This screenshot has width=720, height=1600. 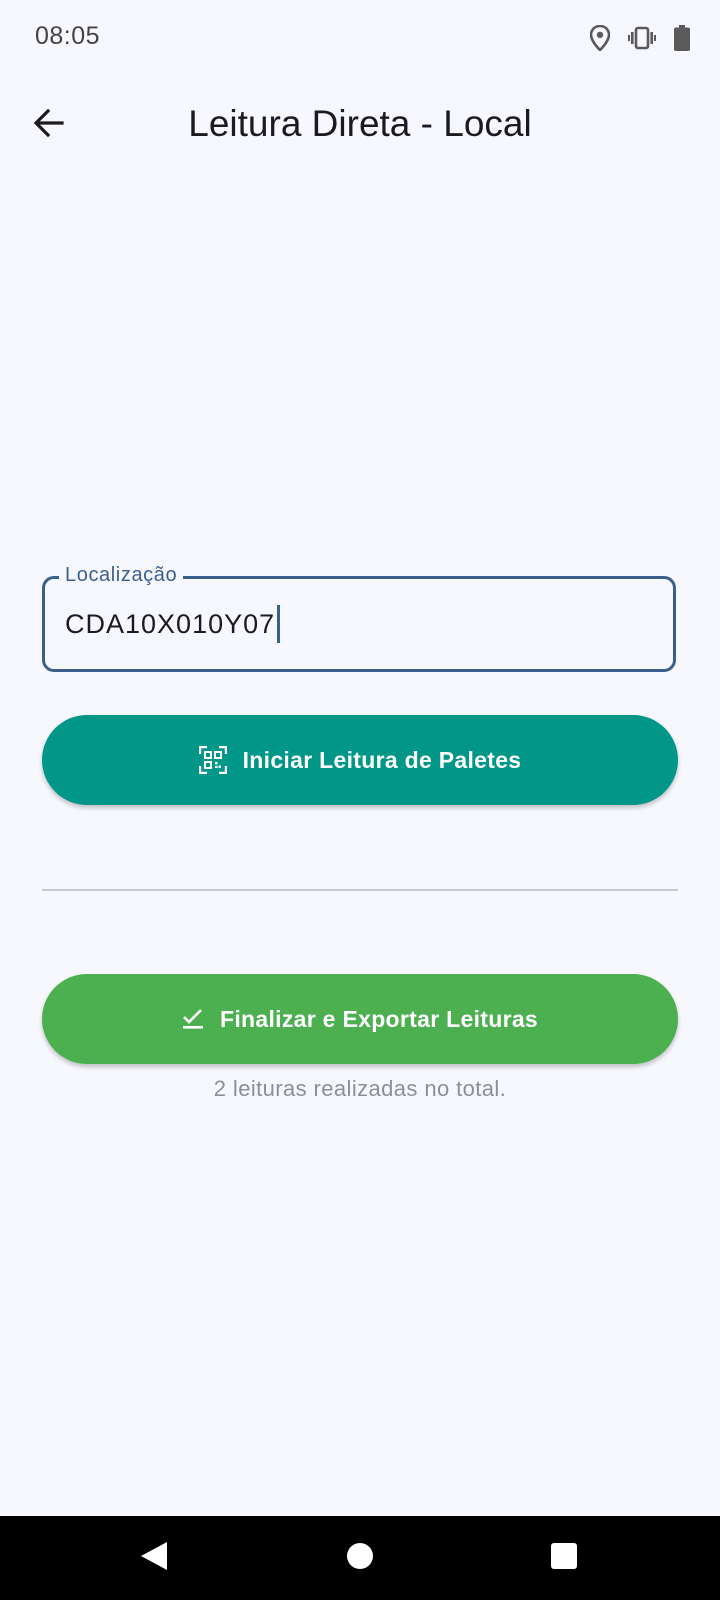 I want to click on nav-home-icon, so click(x=360, y=1558).